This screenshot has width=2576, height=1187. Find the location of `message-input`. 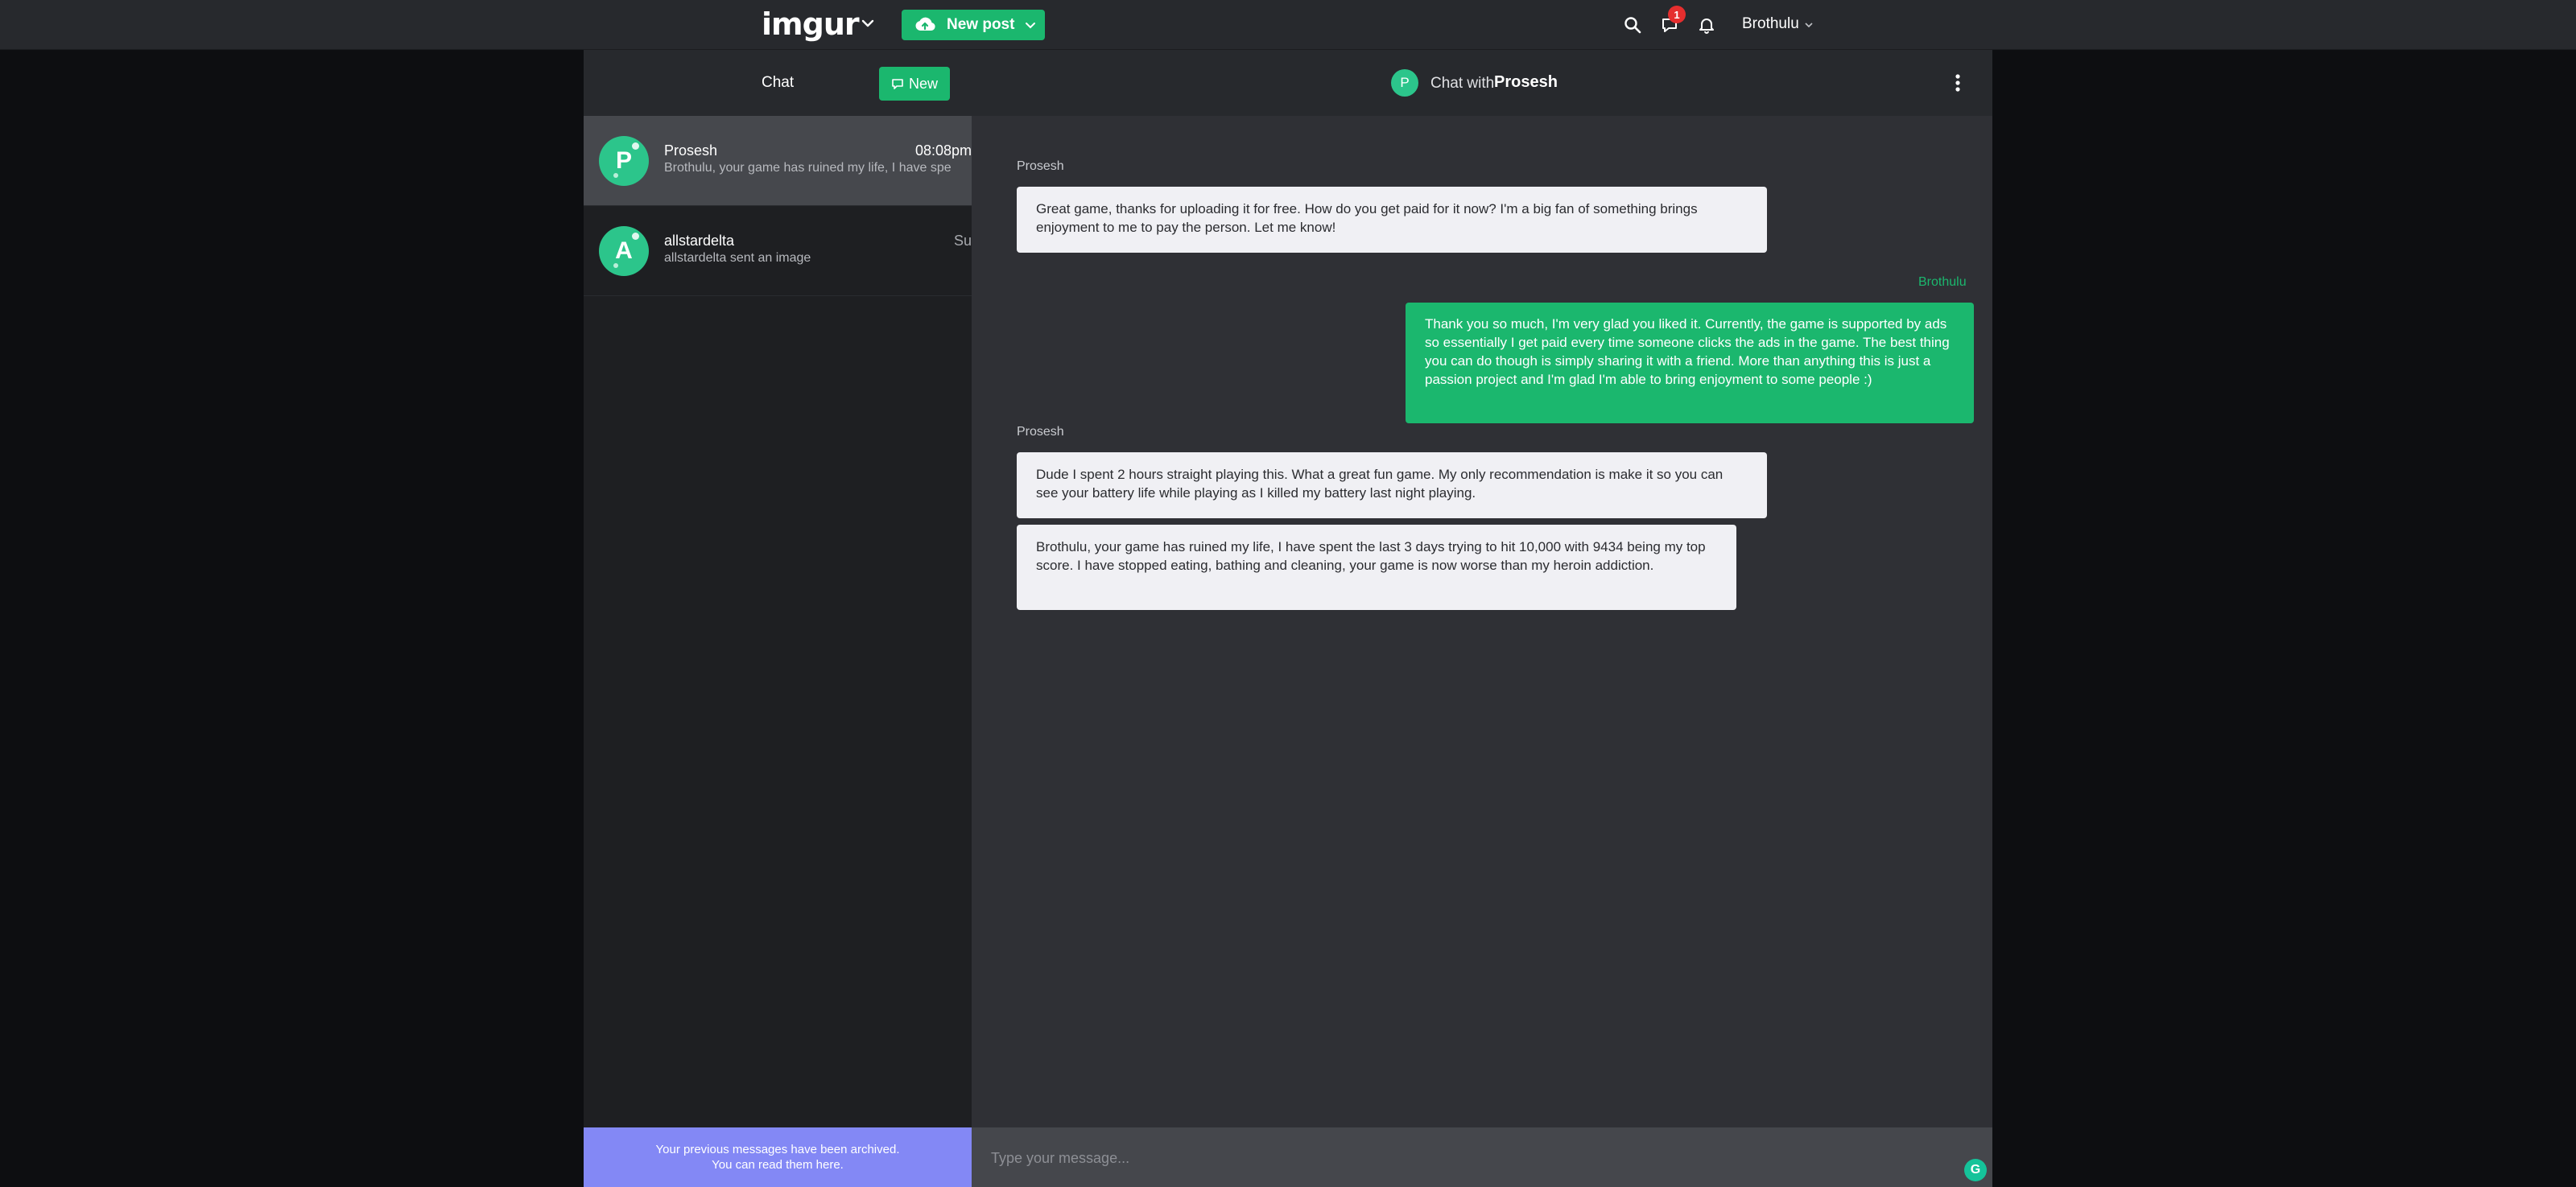

message-input is located at coordinates (1464, 1158).